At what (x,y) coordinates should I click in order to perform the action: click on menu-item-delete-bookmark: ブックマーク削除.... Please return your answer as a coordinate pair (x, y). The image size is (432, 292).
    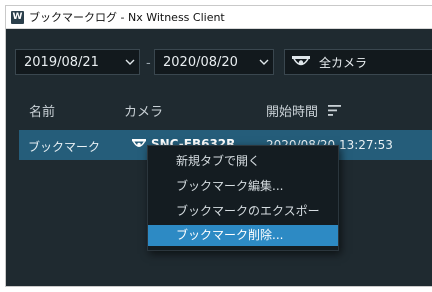
    Looking at the image, I should click on (243, 235).